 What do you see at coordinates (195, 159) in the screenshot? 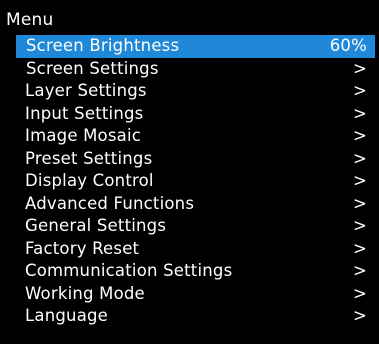
I see `menu-item-preset-settings: Preset Settings >` at bounding box center [195, 159].